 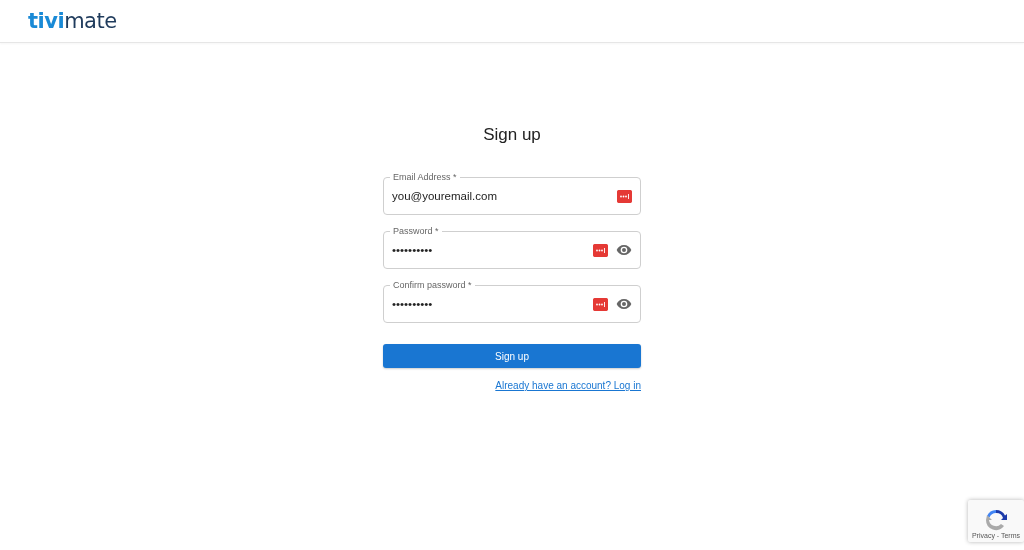 I want to click on field-label: Confirm password *, so click(x=432, y=285).